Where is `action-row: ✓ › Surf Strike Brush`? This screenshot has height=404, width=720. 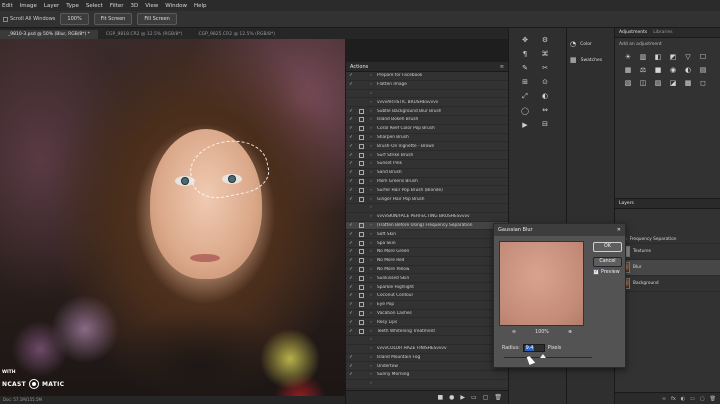
action-row: ✓ › Surf Strike Brush is located at coordinates (427, 155).